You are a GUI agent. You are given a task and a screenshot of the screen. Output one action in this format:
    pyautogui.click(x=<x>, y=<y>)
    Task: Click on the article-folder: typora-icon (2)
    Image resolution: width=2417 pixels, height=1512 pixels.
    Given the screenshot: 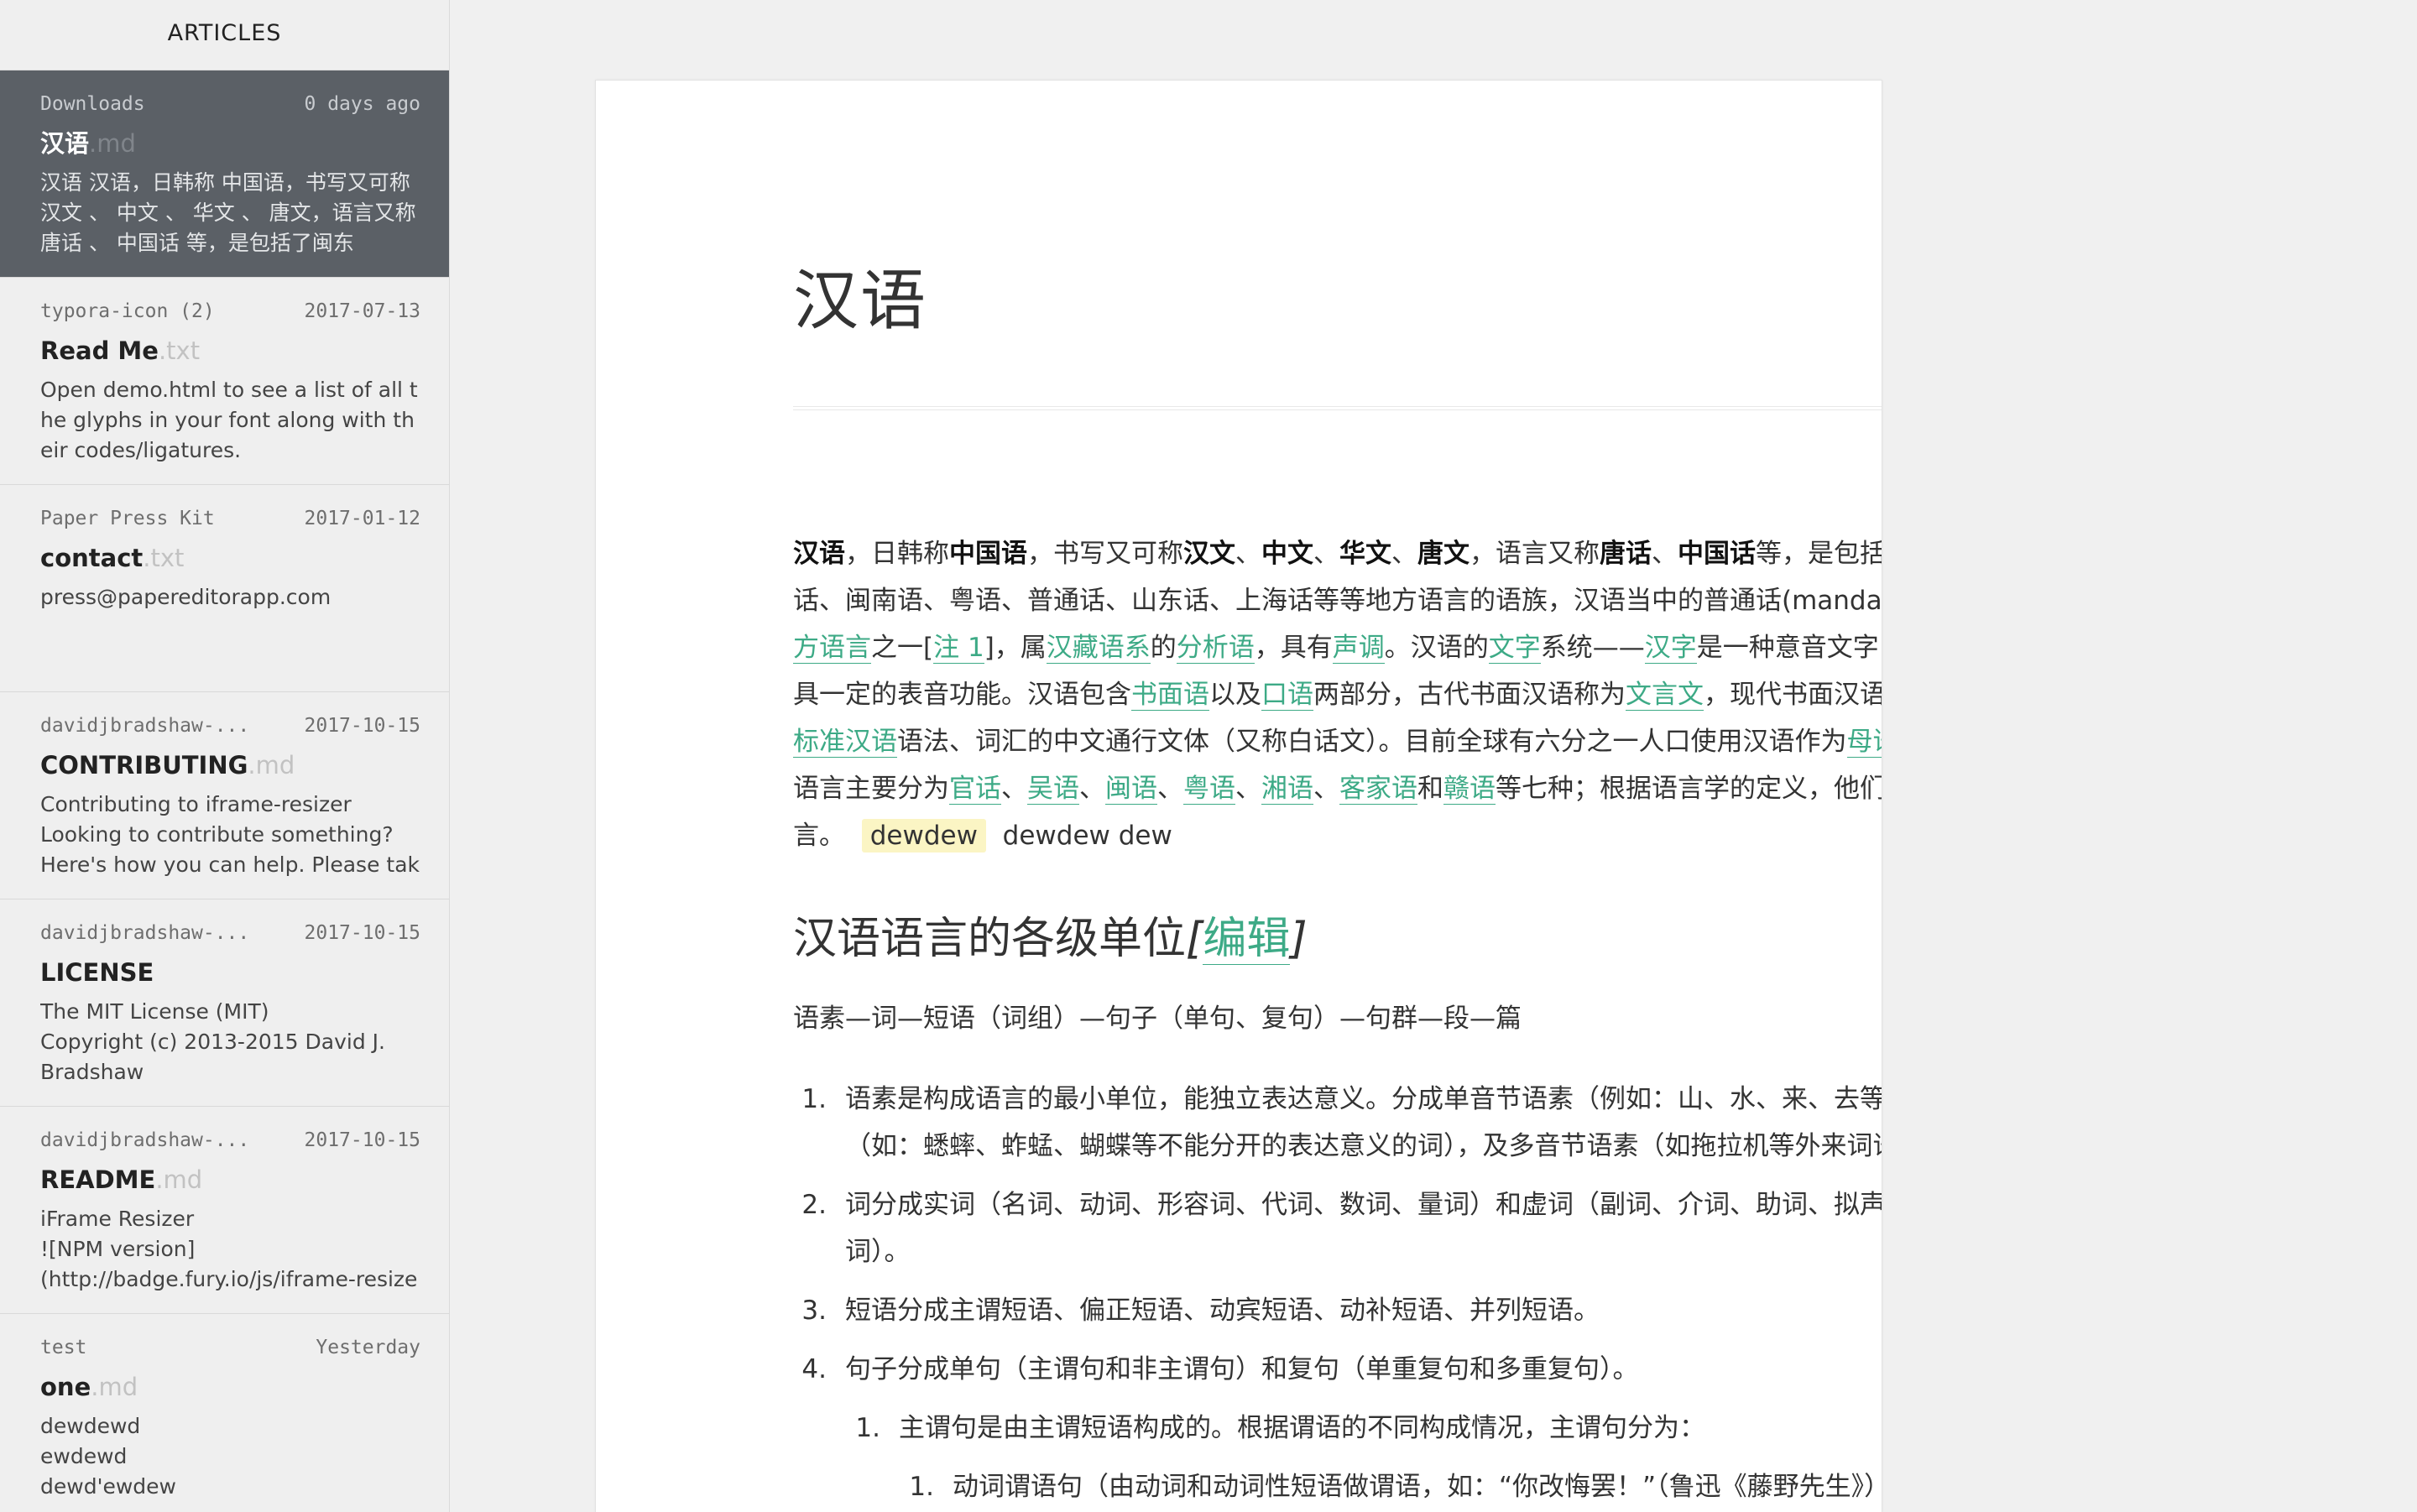 What is the action you would take?
    pyautogui.click(x=127, y=311)
    